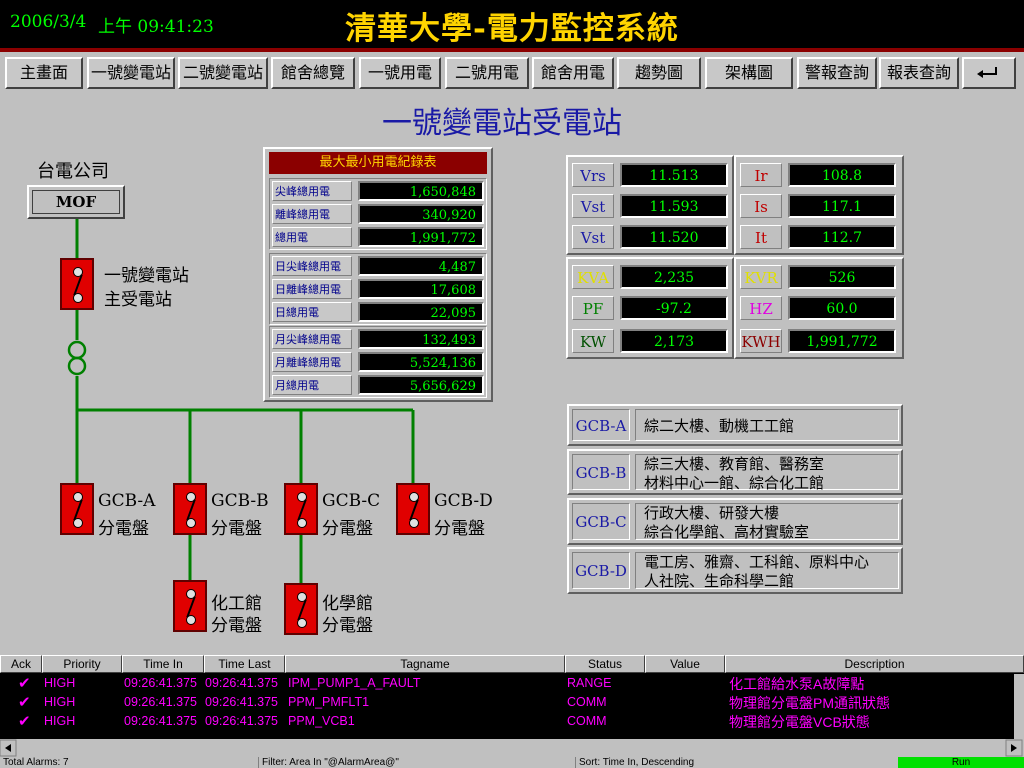 Image resolution: width=1024 pixels, height=768 pixels. I want to click on record-label: 月總用電, so click(312, 385).